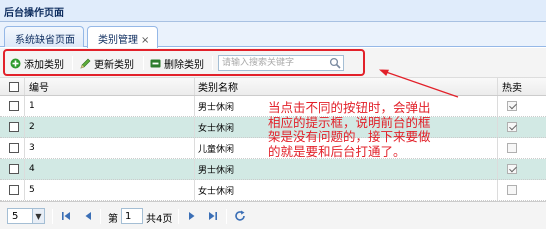 This screenshot has width=546, height=249. I want to click on column-header-id: 编号, so click(39, 86).